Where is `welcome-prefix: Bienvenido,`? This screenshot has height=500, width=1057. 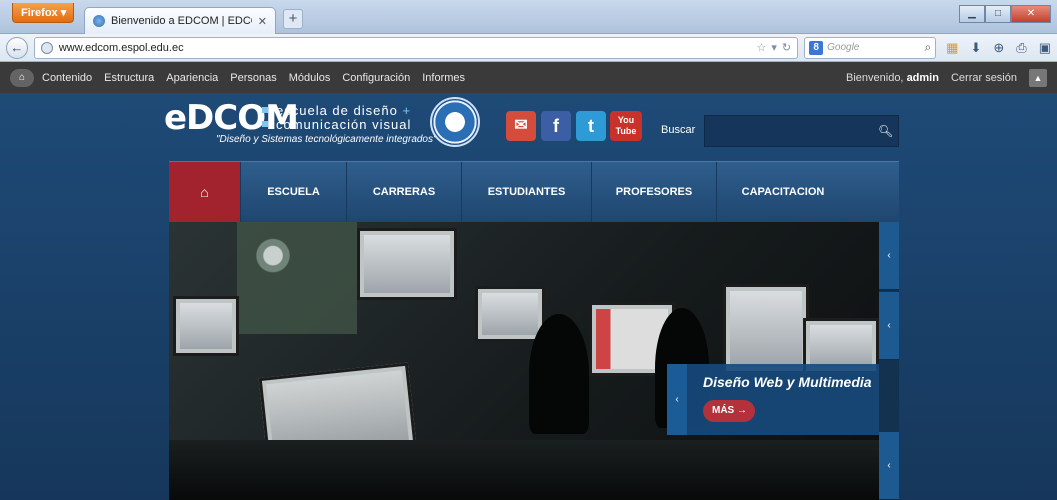
welcome-prefix: Bienvenido, is located at coordinates (875, 77).